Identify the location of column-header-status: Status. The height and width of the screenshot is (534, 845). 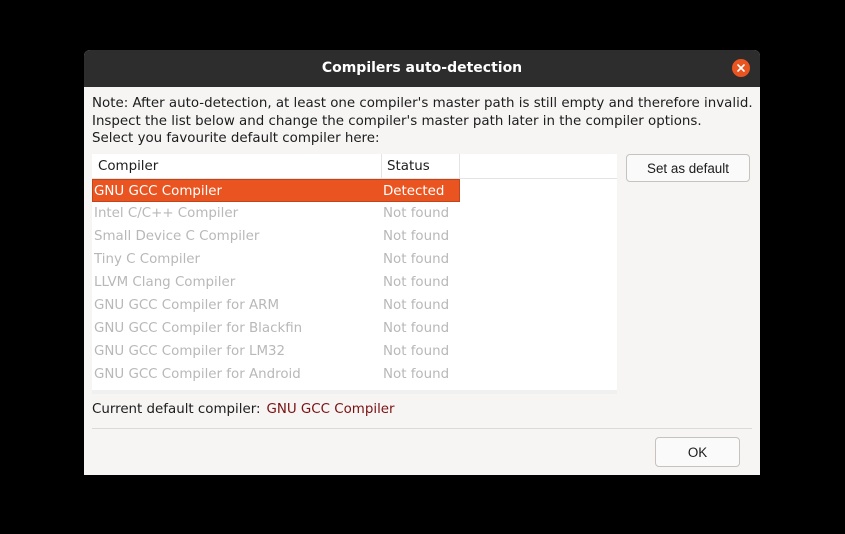
(421, 166).